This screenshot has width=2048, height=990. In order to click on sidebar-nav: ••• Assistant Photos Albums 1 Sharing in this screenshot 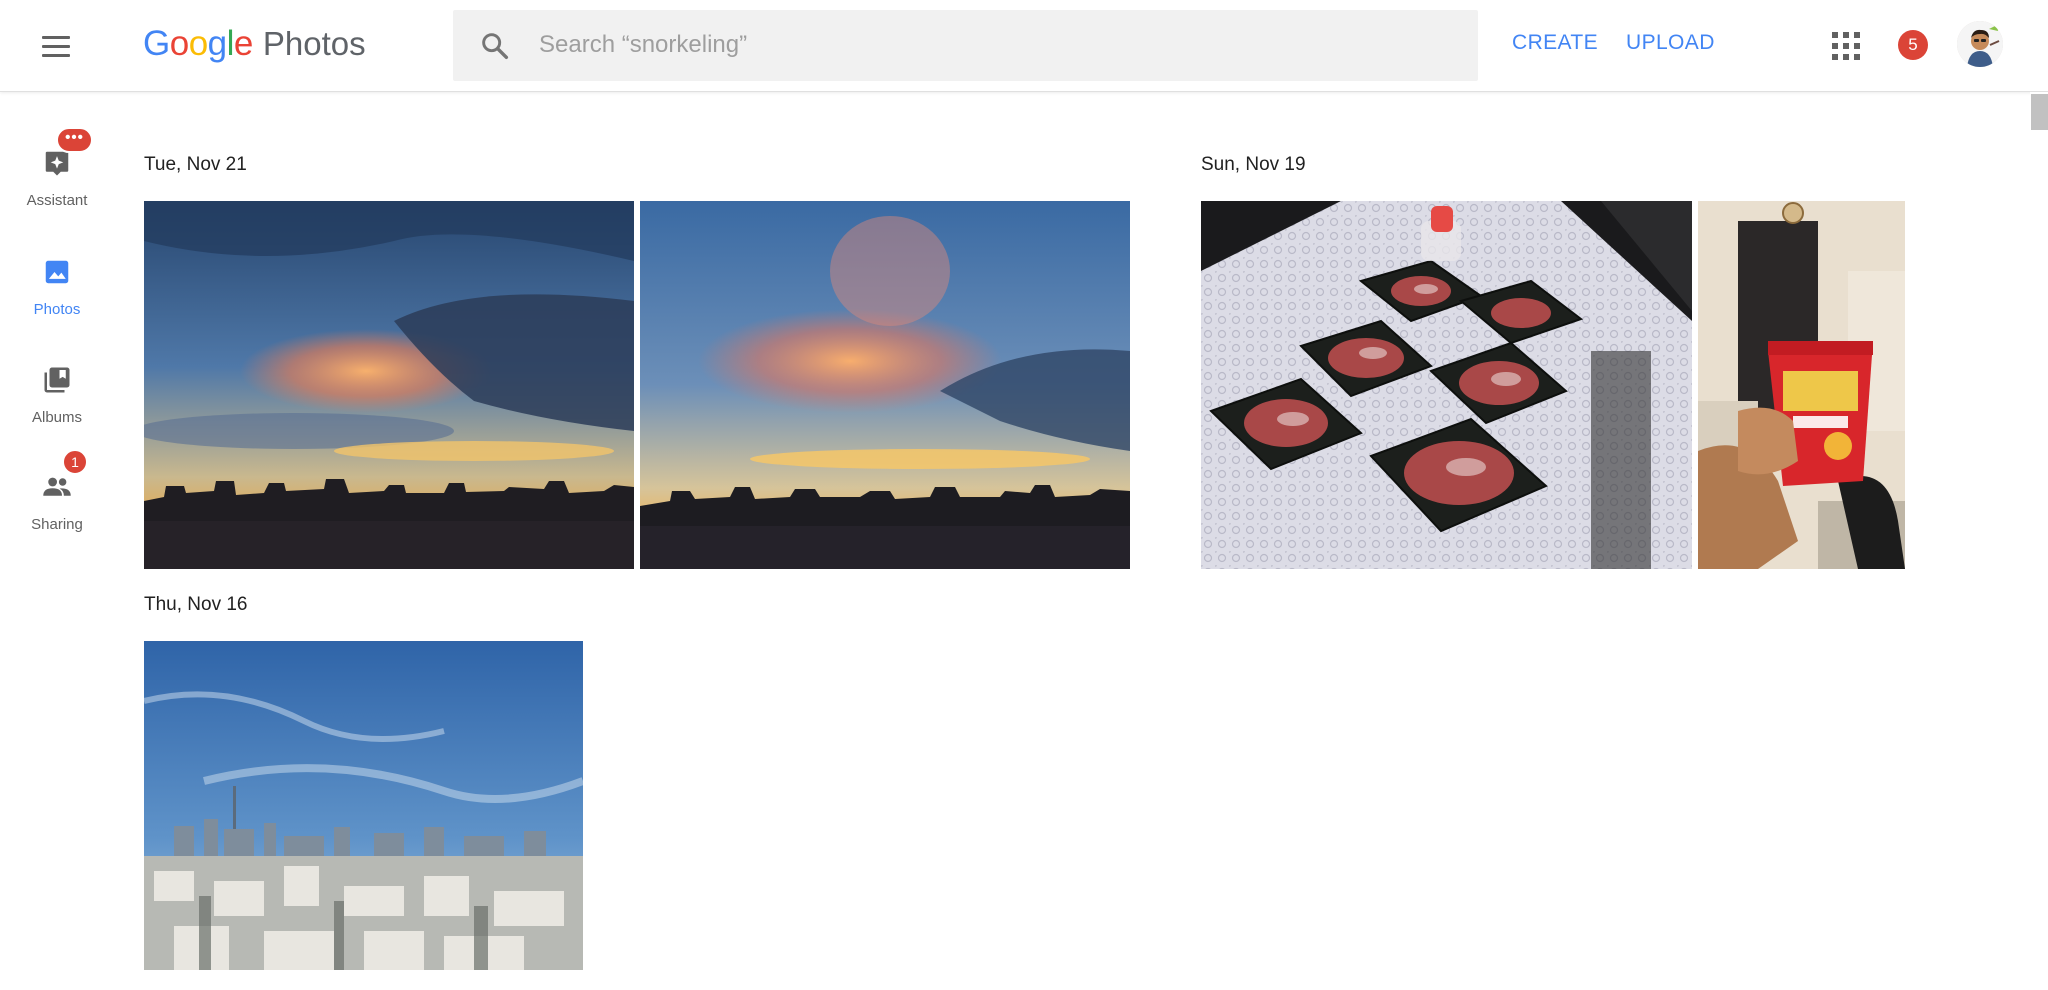, I will do `click(57, 541)`.